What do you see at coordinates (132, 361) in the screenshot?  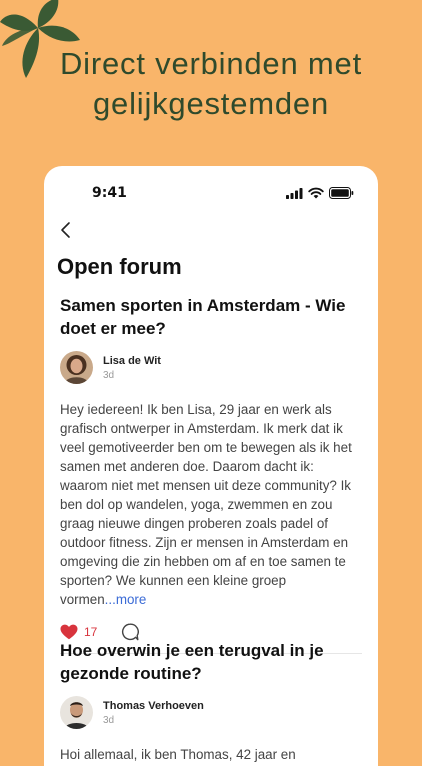 I see `author-name: Lisa de Wit` at bounding box center [132, 361].